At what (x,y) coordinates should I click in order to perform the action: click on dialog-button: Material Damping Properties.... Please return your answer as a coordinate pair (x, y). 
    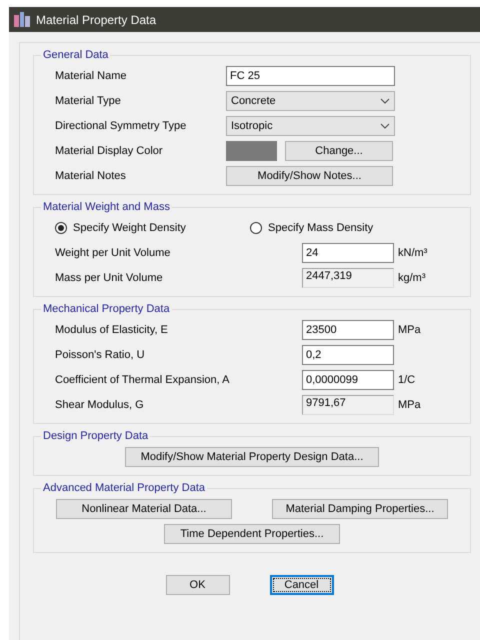
    Looking at the image, I should click on (360, 508).